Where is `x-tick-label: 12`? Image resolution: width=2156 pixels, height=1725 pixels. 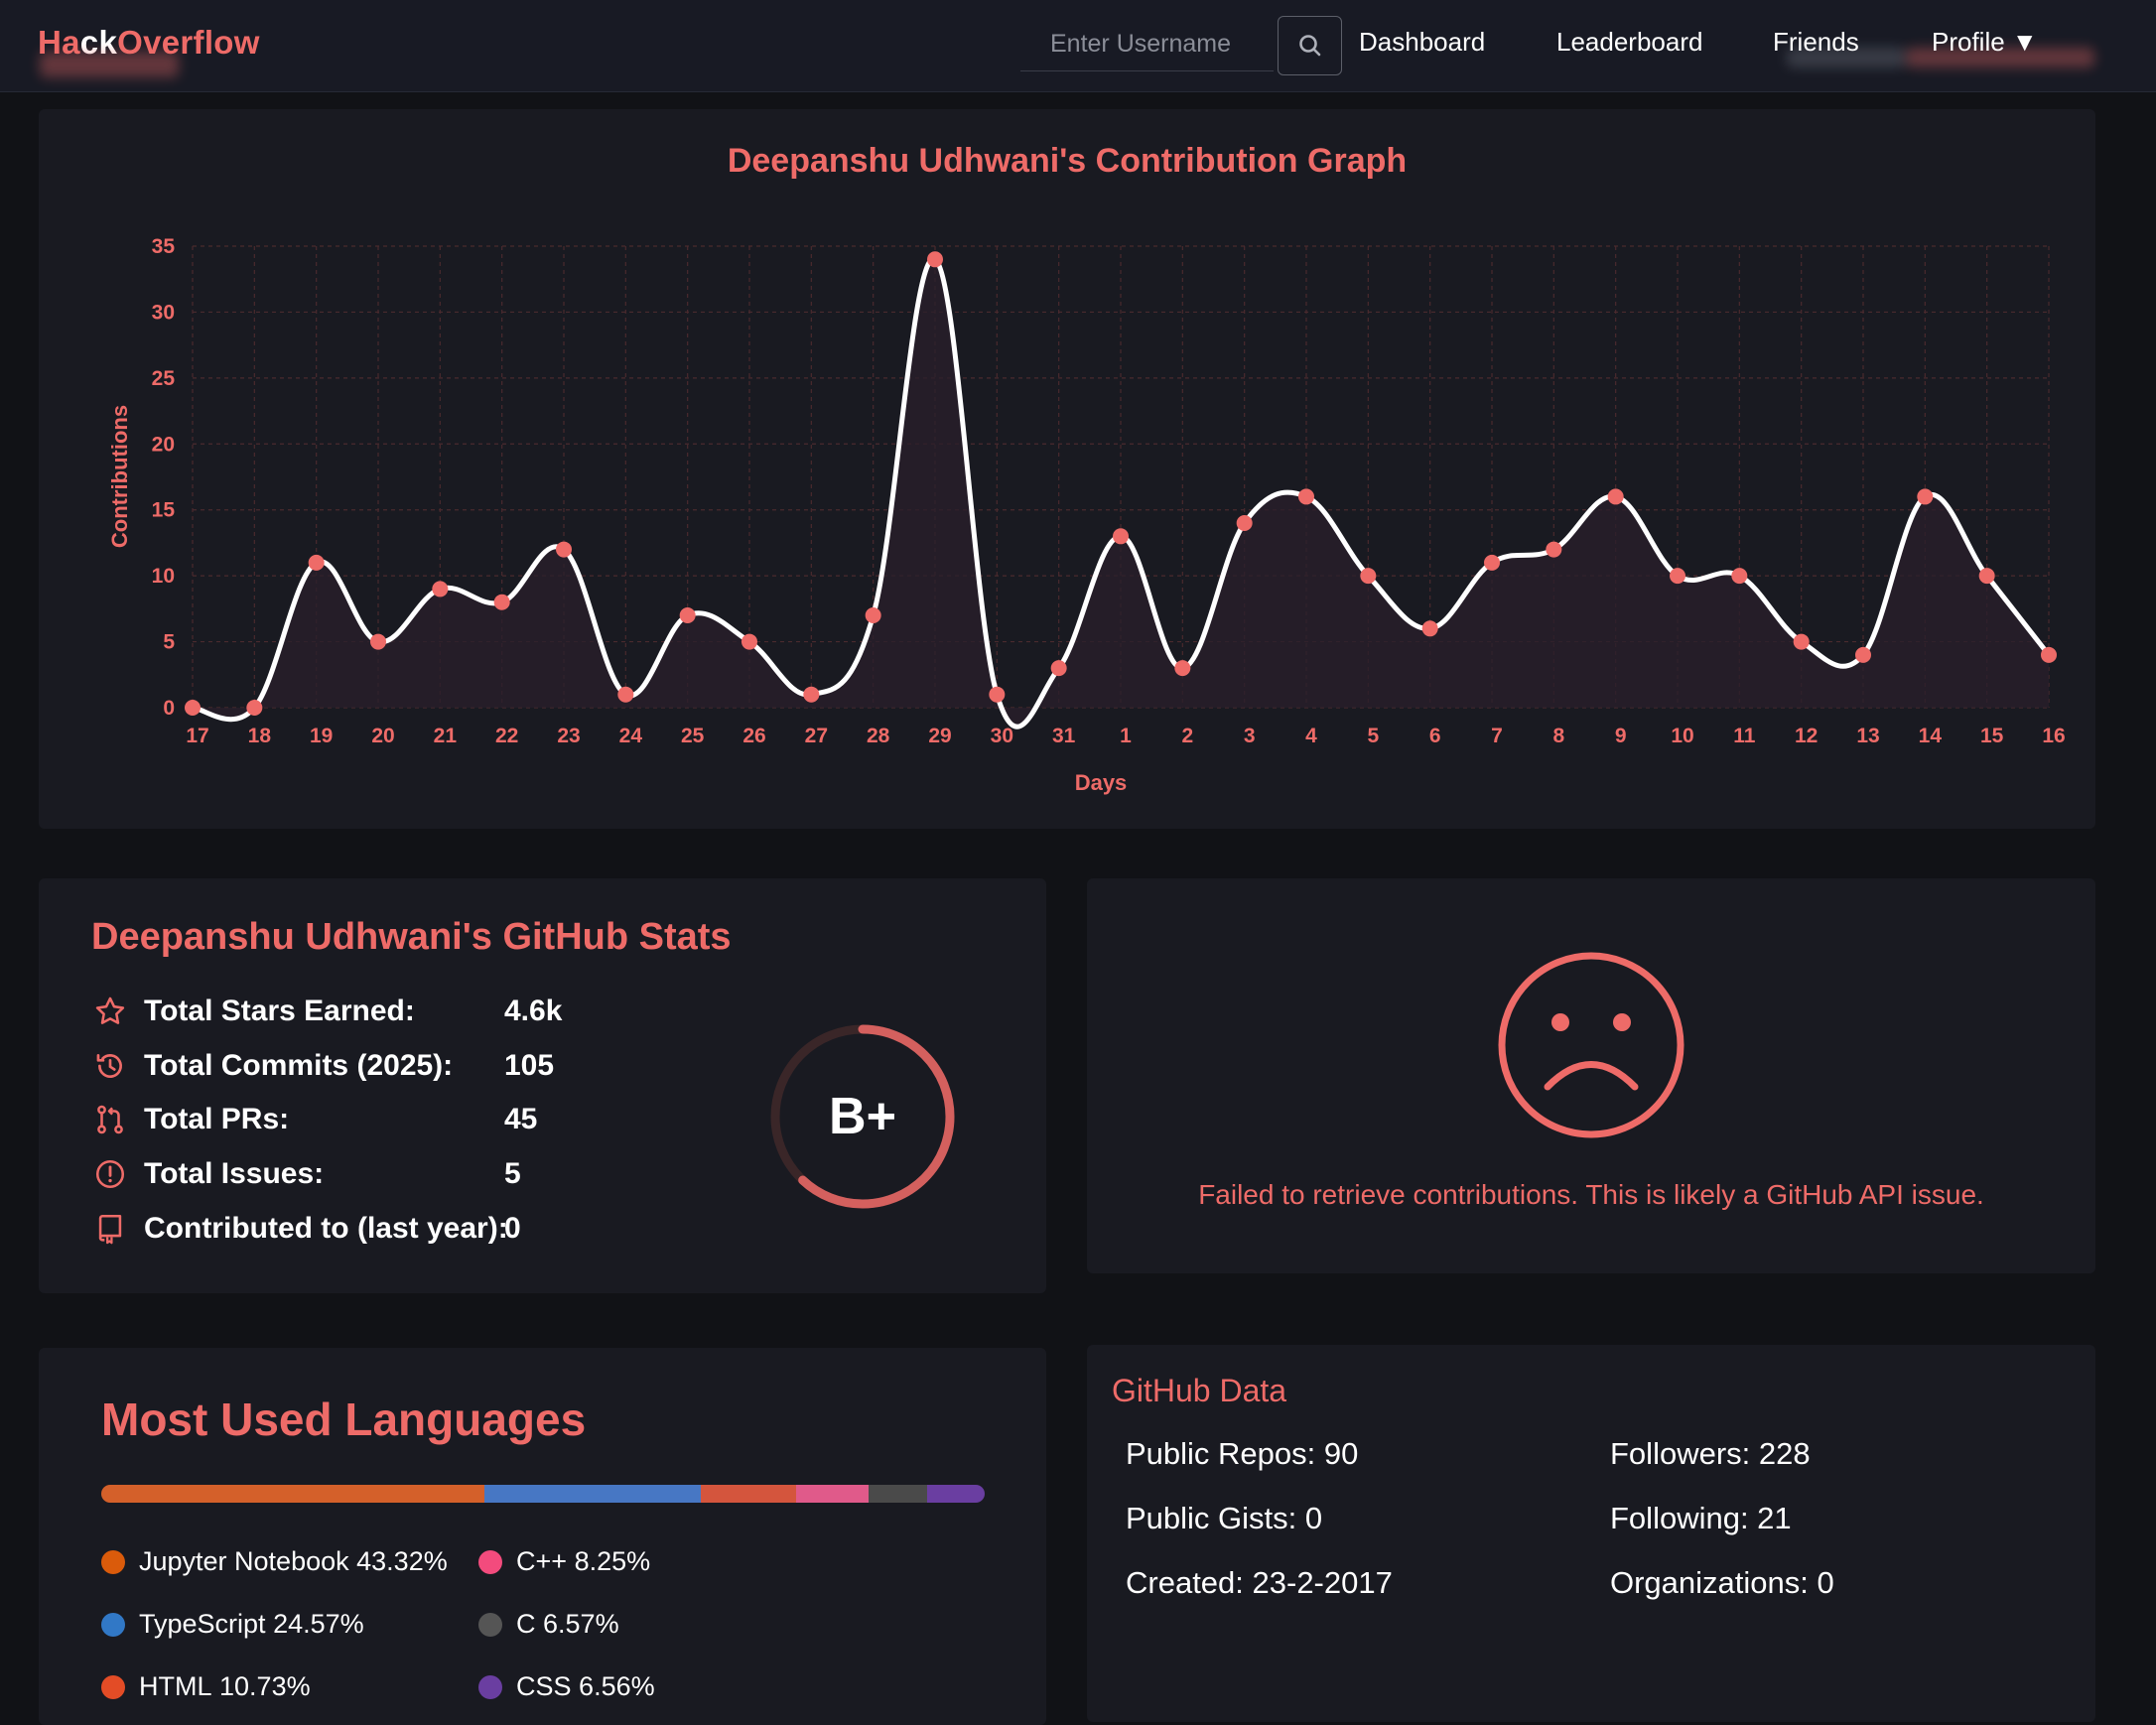 x-tick-label: 12 is located at coordinates (1806, 736).